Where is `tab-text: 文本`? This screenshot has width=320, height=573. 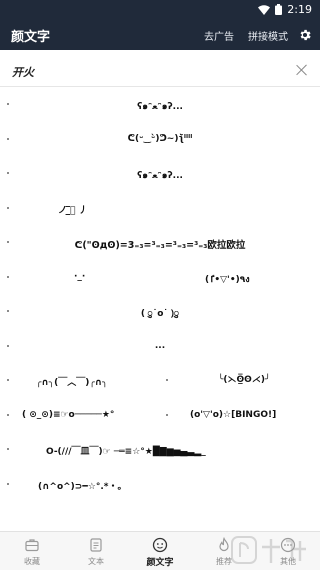 tab-text: 文本 is located at coordinates (96, 551).